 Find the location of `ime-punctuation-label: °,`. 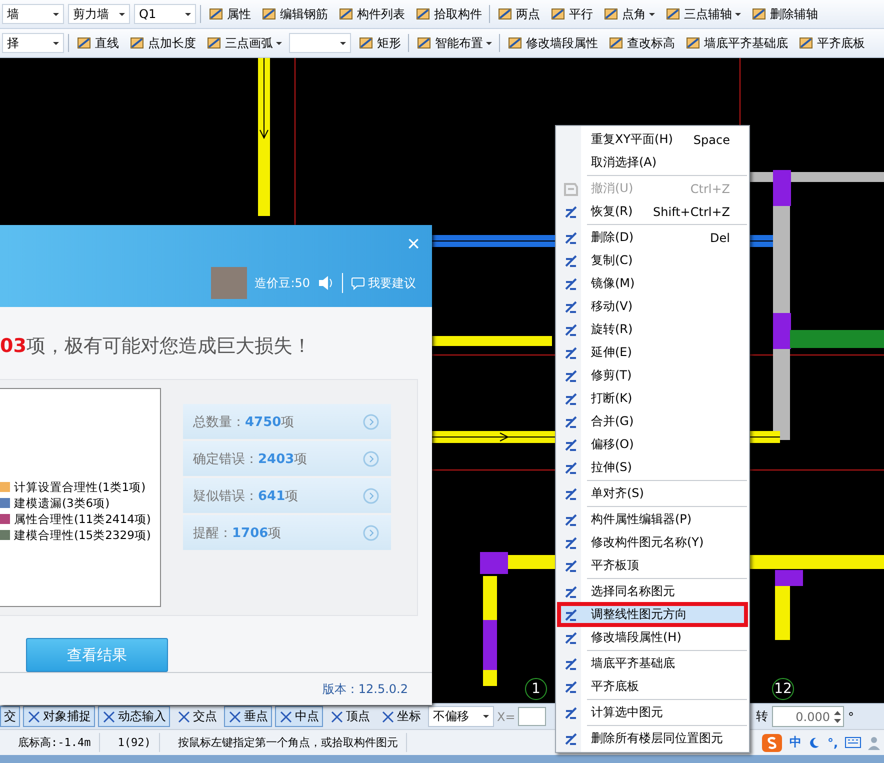

ime-punctuation-label: °, is located at coordinates (832, 743).